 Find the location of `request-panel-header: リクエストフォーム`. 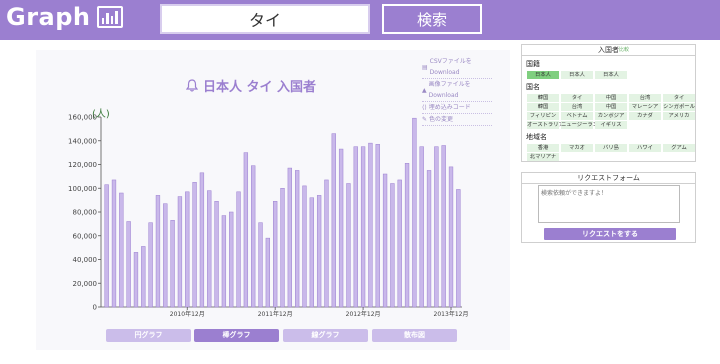

request-panel-header: リクエストフォーム is located at coordinates (608, 178).